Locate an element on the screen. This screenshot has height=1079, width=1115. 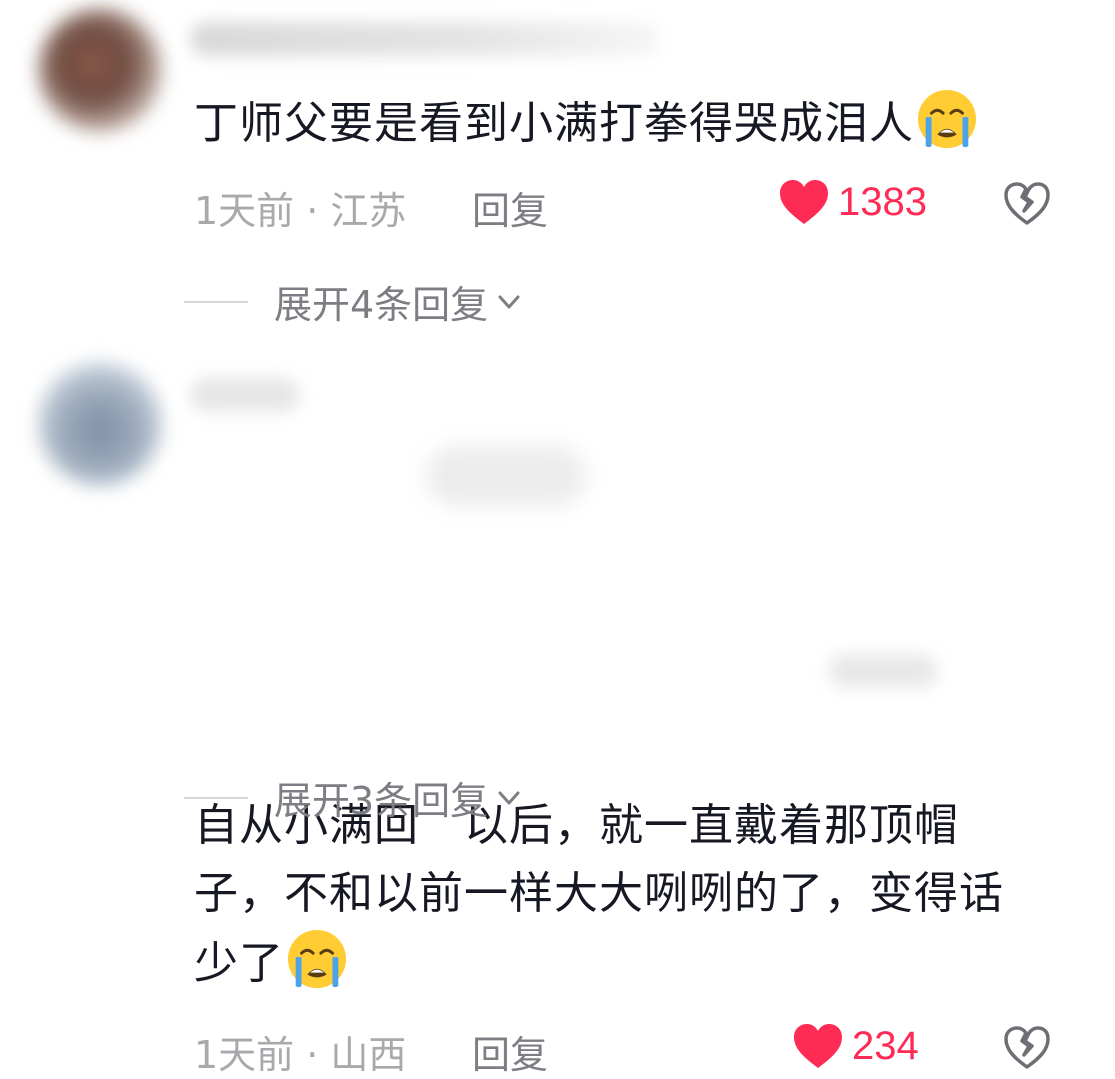
expand-replies-label: 展开3条回复 is located at coordinates (381, 801).